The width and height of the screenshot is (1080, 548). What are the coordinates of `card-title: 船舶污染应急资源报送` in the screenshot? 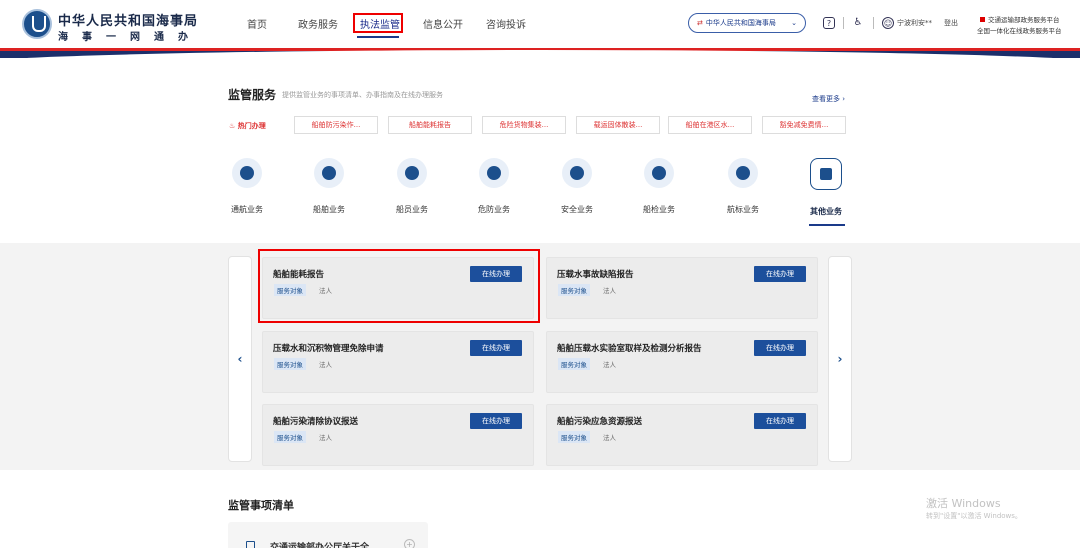 It's located at (600, 422).